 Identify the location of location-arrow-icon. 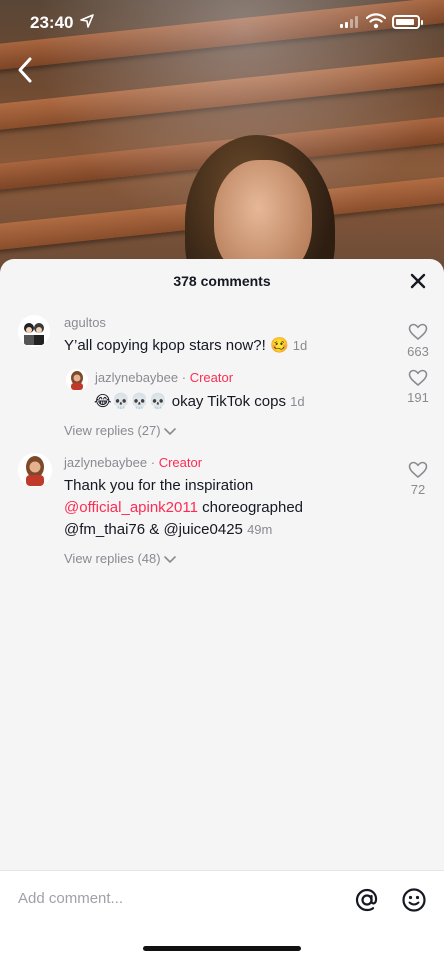
(87, 21).